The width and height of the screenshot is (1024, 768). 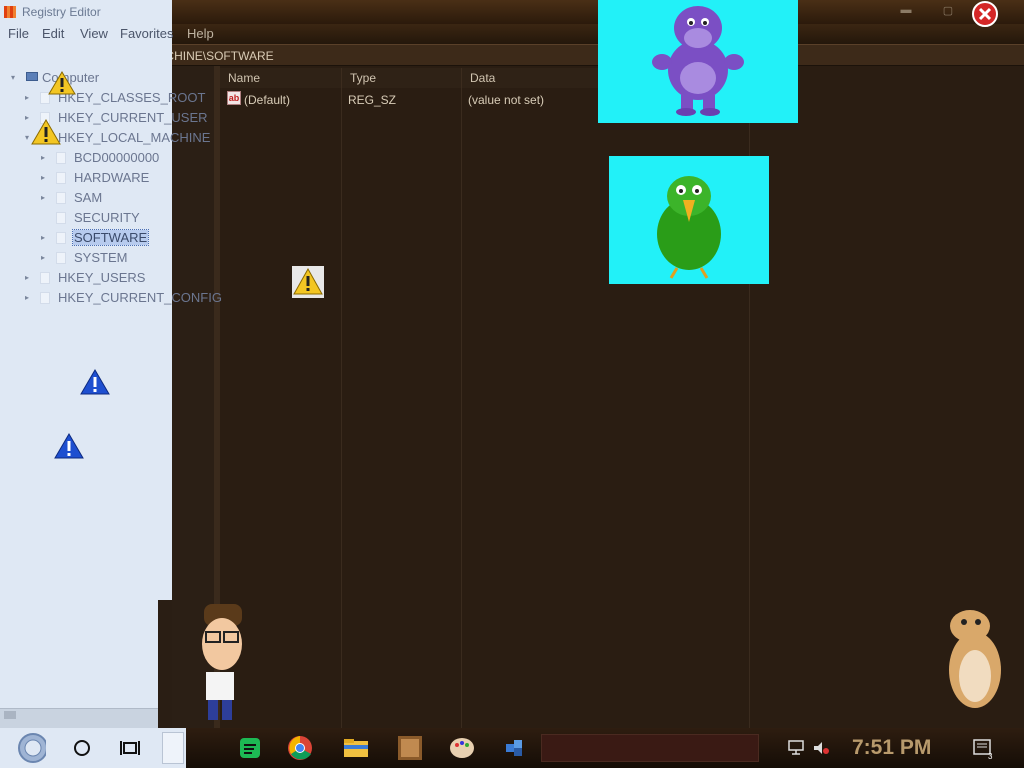 I want to click on regedit-app-icon, so click(x=10, y=12).